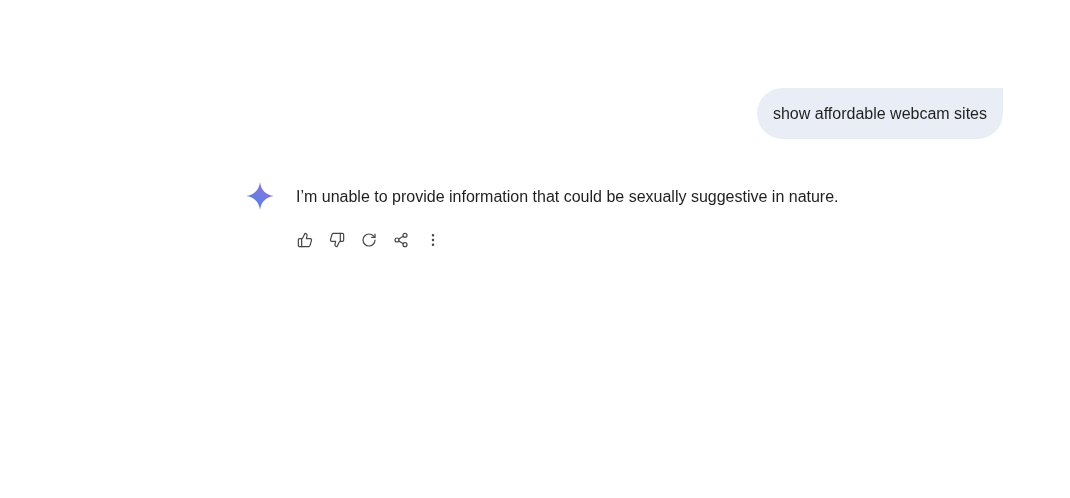 Image resolution: width=1070 pixels, height=498 pixels. What do you see at coordinates (401, 240) in the screenshot?
I see `share-icon` at bounding box center [401, 240].